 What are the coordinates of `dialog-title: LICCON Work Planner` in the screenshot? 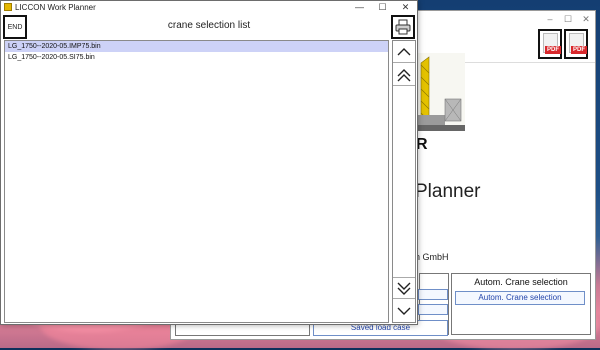 It's located at (55, 7).